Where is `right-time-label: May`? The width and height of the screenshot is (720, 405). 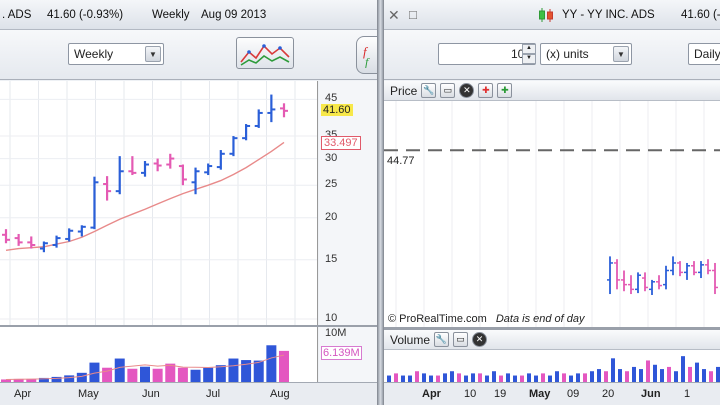 right-time-label: May is located at coordinates (540, 394).